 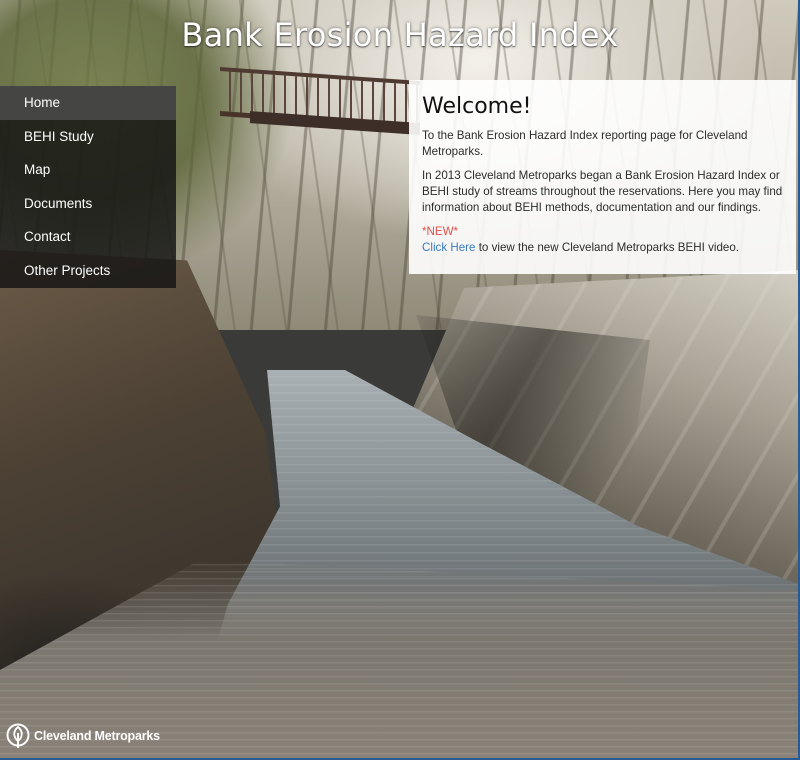 What do you see at coordinates (400, 35) in the screenshot?
I see `site-title: Bank Erosion Hazard Index` at bounding box center [400, 35].